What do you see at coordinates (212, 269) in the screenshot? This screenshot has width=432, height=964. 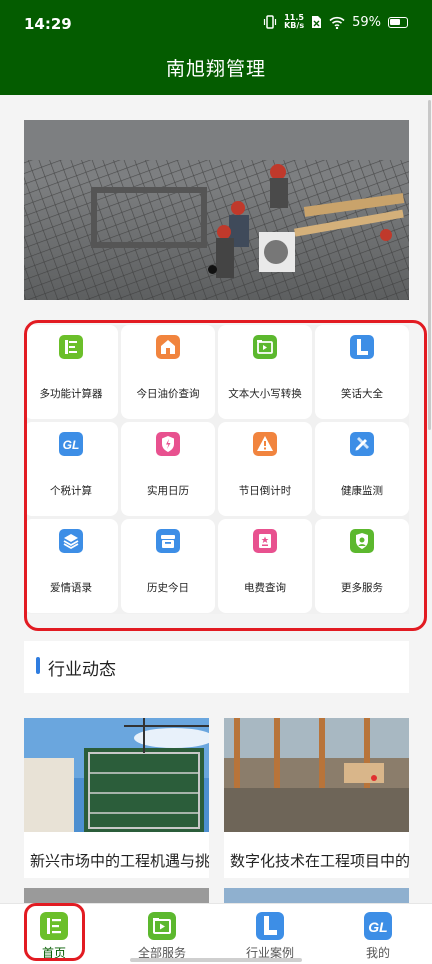 I see `carousel-indicator` at bounding box center [212, 269].